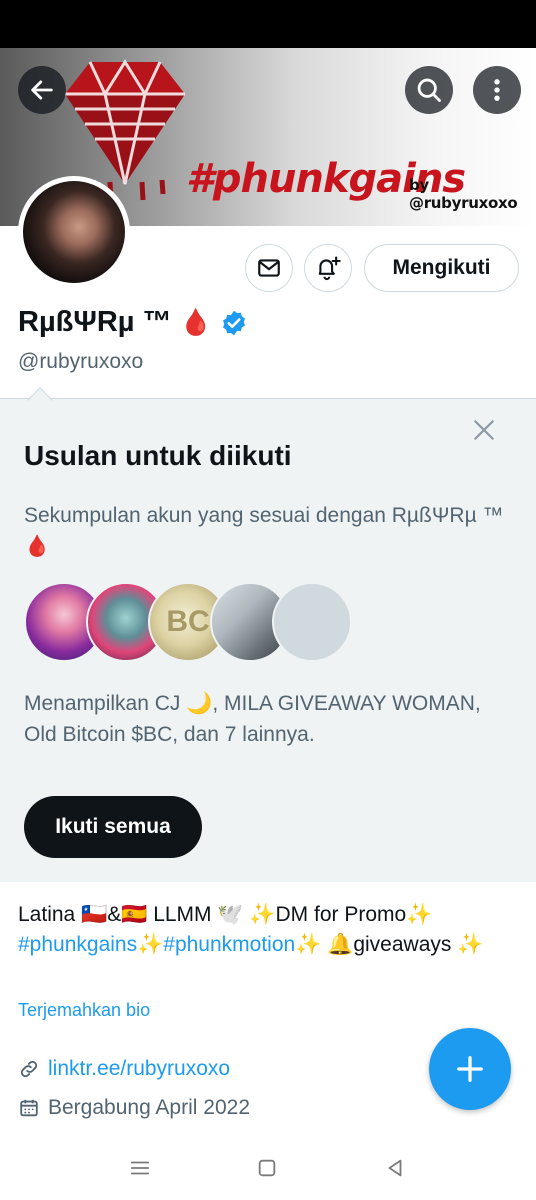  What do you see at coordinates (139, 1069) in the screenshot?
I see `website-link: linktr.ee/rubyruxoxo` at bounding box center [139, 1069].